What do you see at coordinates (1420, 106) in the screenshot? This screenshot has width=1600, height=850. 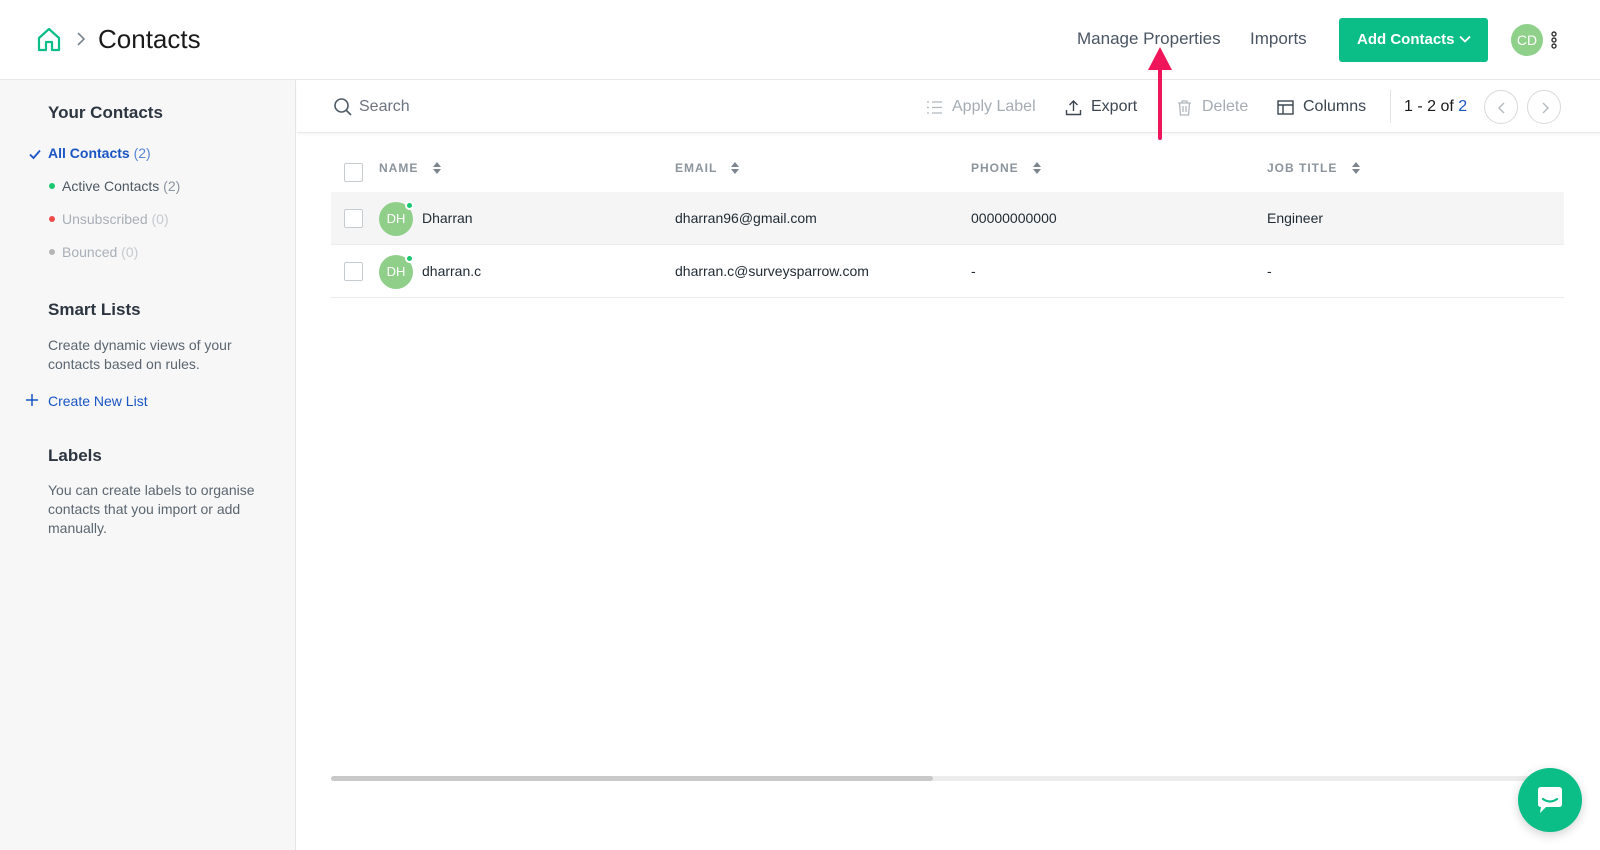 I see `pager-range: 1 - 2` at bounding box center [1420, 106].